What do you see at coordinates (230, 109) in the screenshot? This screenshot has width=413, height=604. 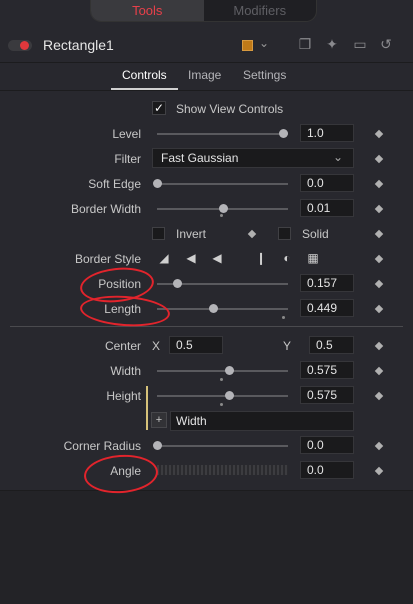 I see `show-view-controls-label: Show View Controls` at bounding box center [230, 109].